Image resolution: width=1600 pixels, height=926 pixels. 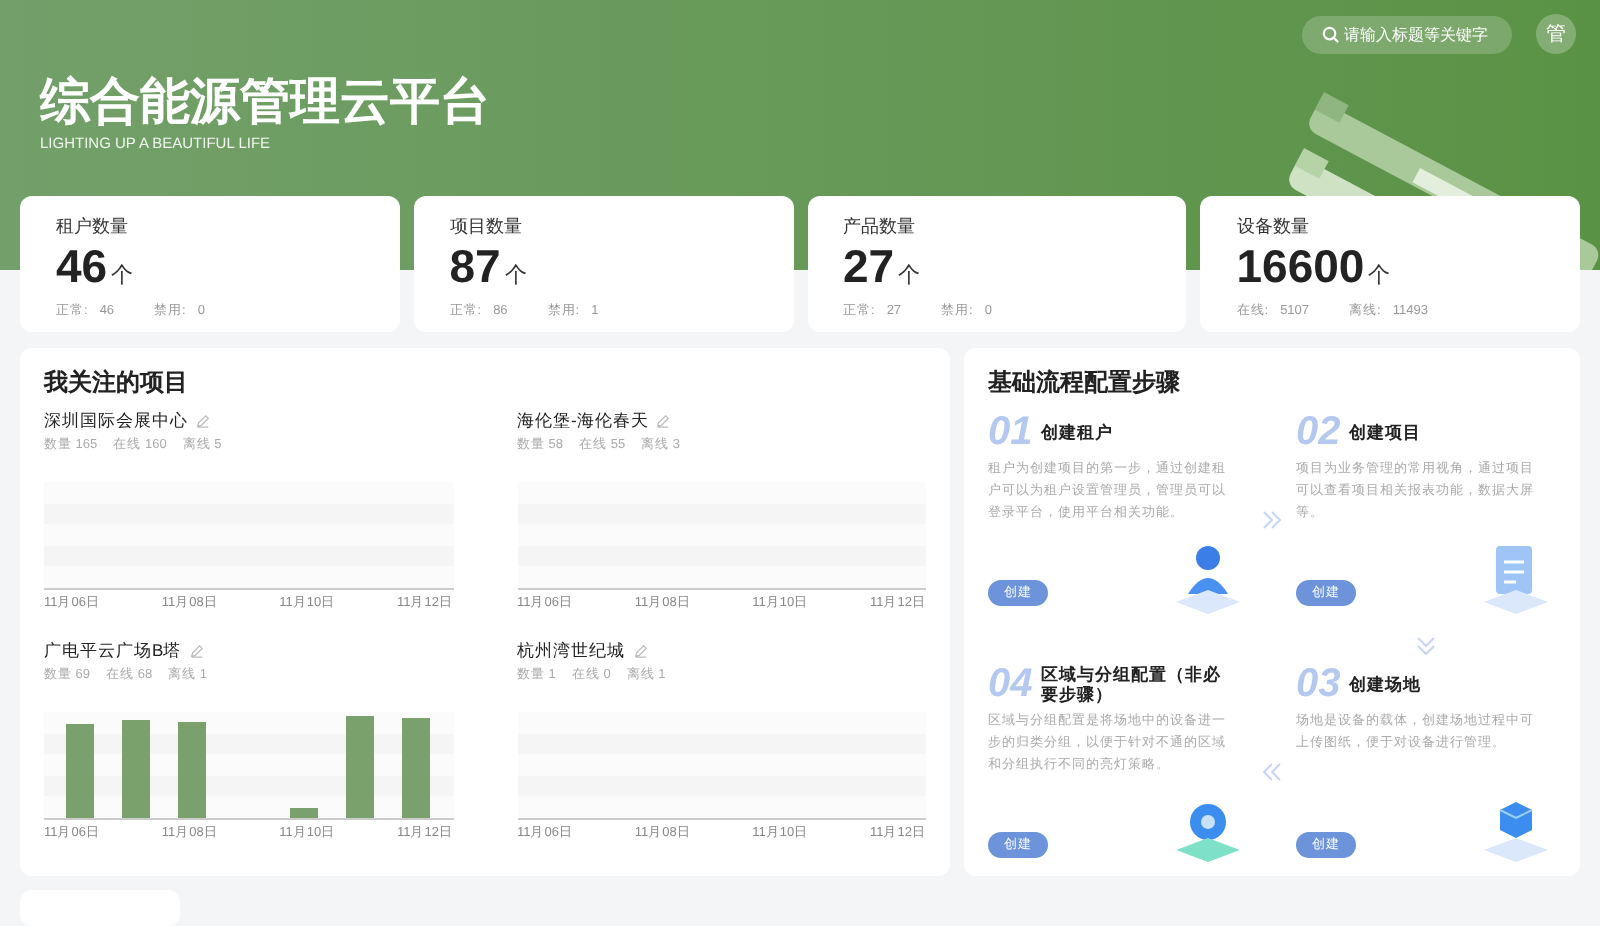 I want to click on stat-value: 87, so click(x=475, y=266).